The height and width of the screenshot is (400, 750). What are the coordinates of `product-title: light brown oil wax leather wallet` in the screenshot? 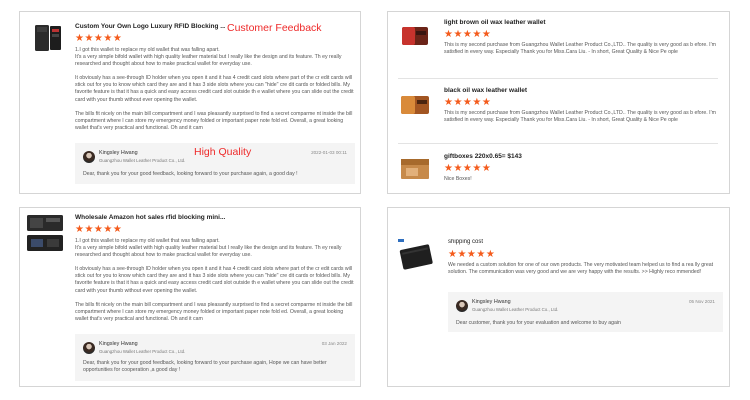 It's located at (544, 22).